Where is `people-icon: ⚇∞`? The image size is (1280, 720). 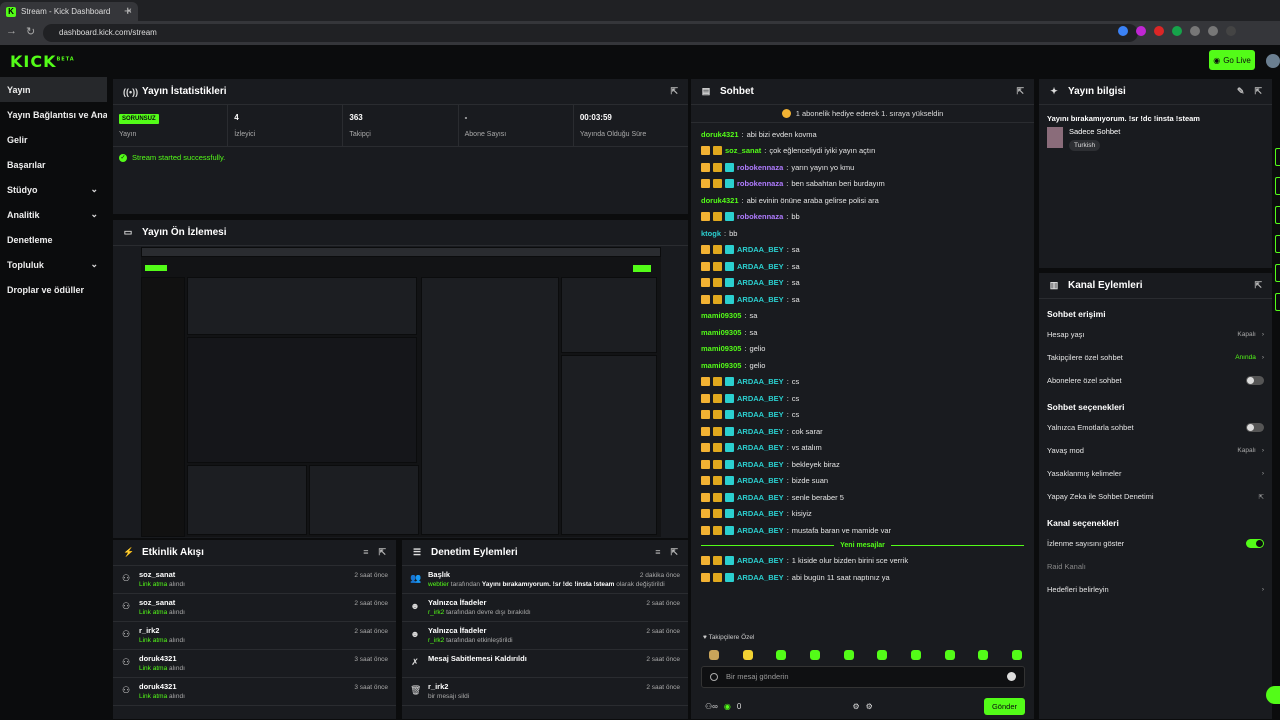
people-icon: ⚇∞ is located at coordinates (711, 706).